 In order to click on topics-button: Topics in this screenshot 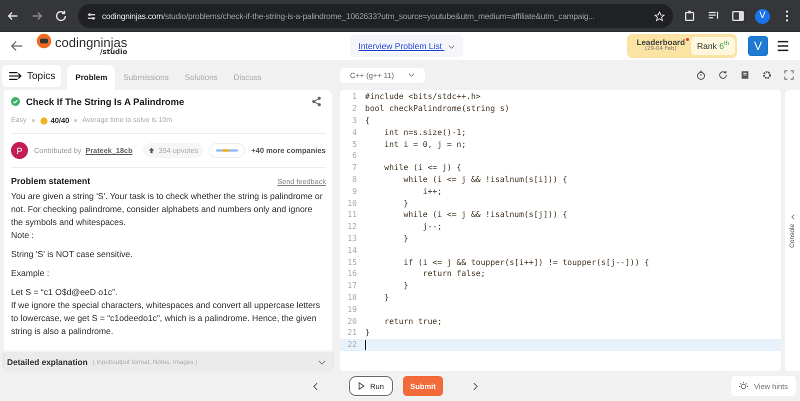, I will do `click(32, 76)`.